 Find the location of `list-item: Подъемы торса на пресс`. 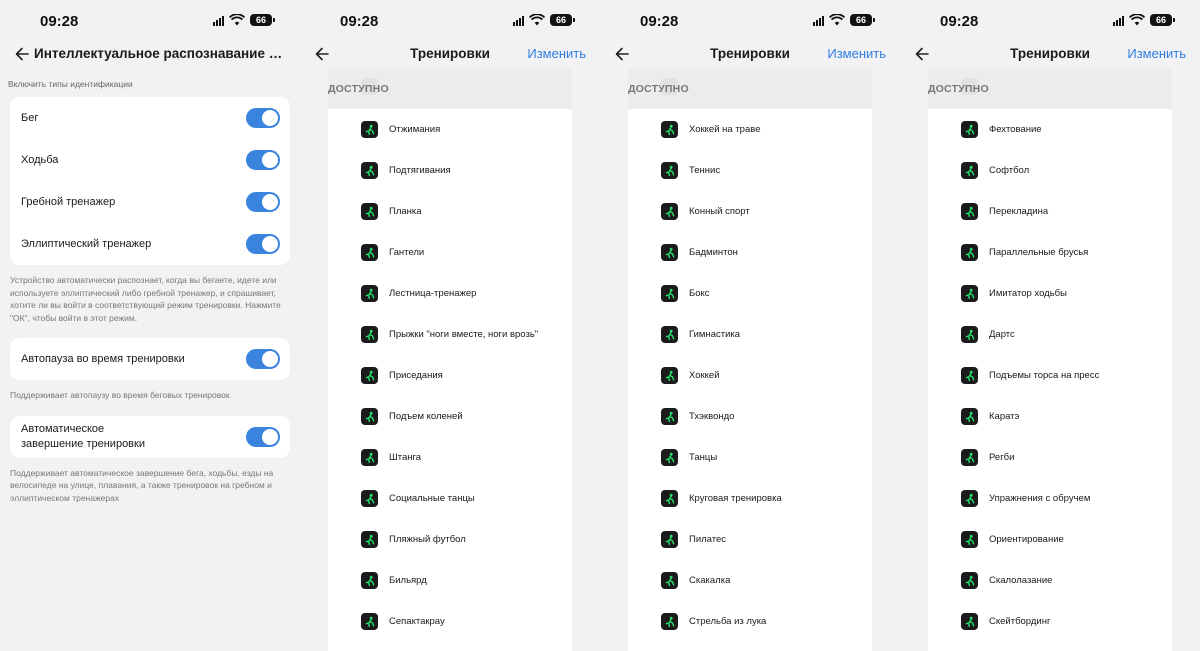

list-item: Подъемы торса на пресс is located at coordinates (1050, 375).